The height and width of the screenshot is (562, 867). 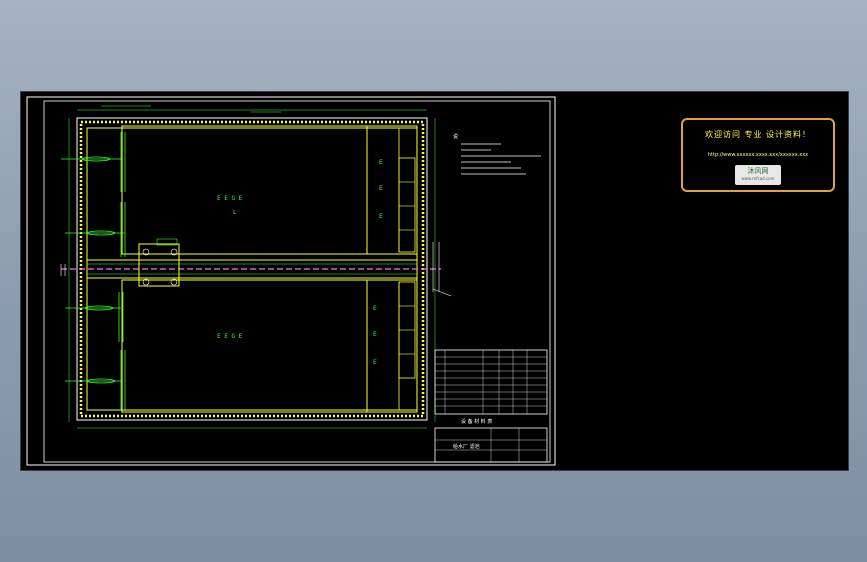 What do you see at coordinates (758, 134) in the screenshot?
I see `ad-headline: 欢迎访问 专业 设计资料！` at bounding box center [758, 134].